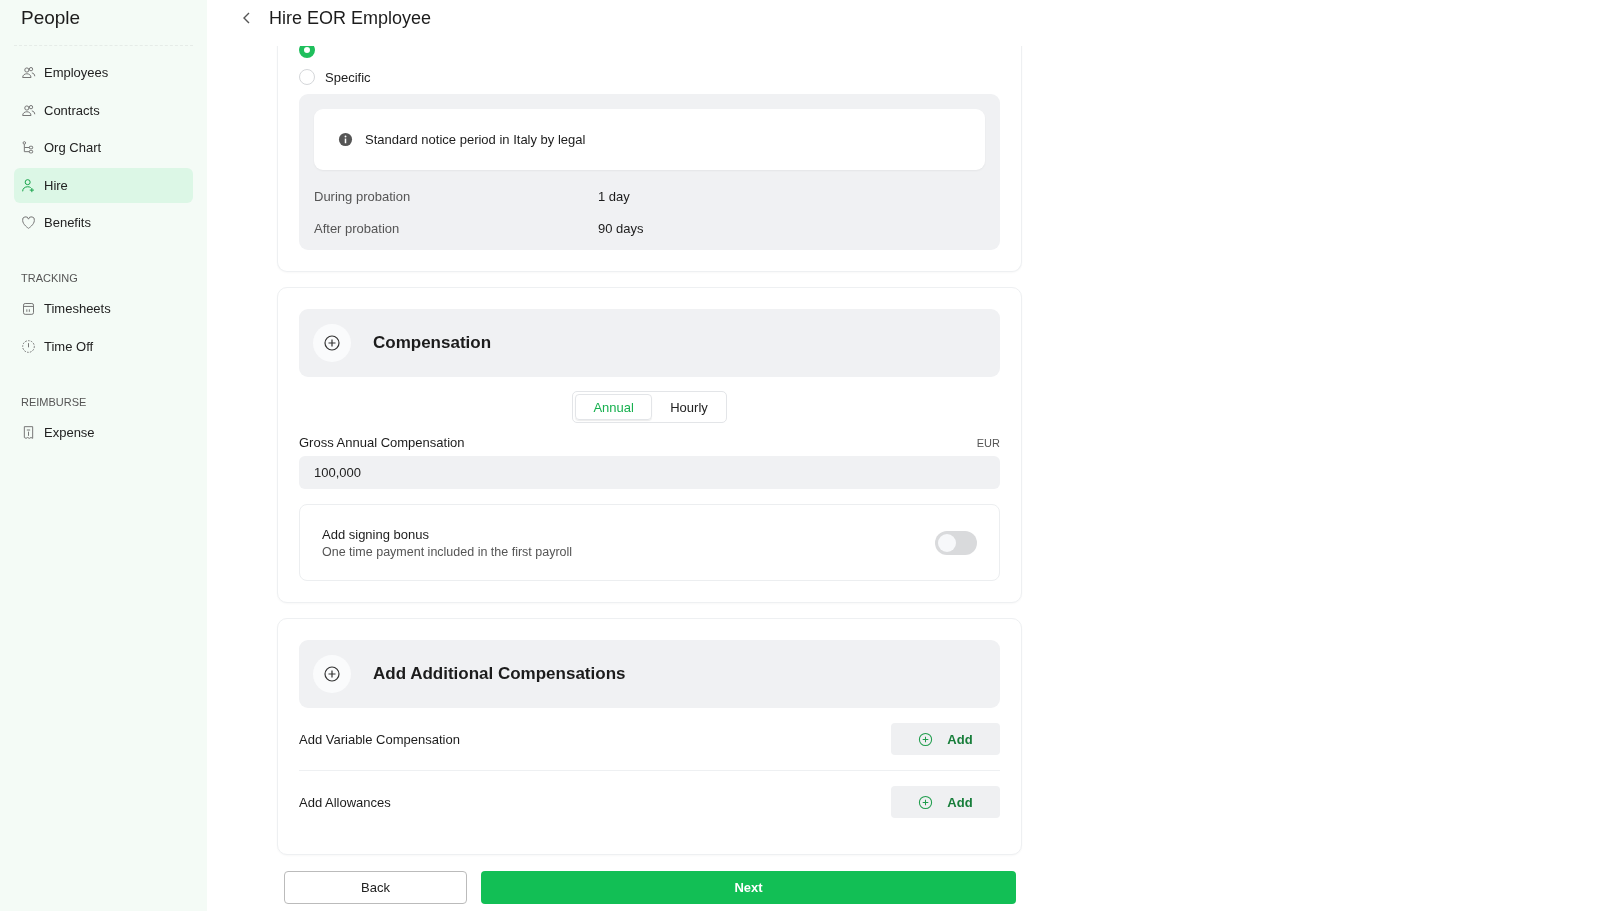 Image resolution: width=1600 pixels, height=911 pixels. What do you see at coordinates (348, 77) in the screenshot?
I see `radio-label: Specific` at bounding box center [348, 77].